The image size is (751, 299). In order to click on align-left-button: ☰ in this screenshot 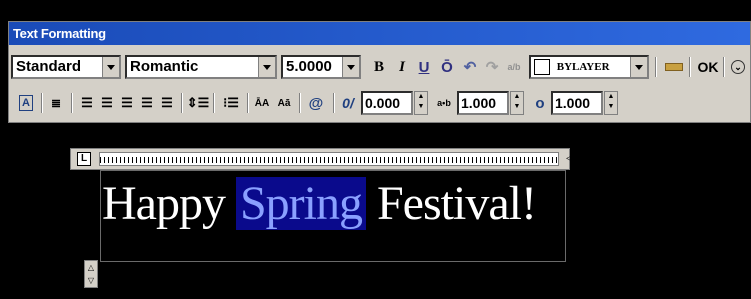, I will do `click(87, 103)`.